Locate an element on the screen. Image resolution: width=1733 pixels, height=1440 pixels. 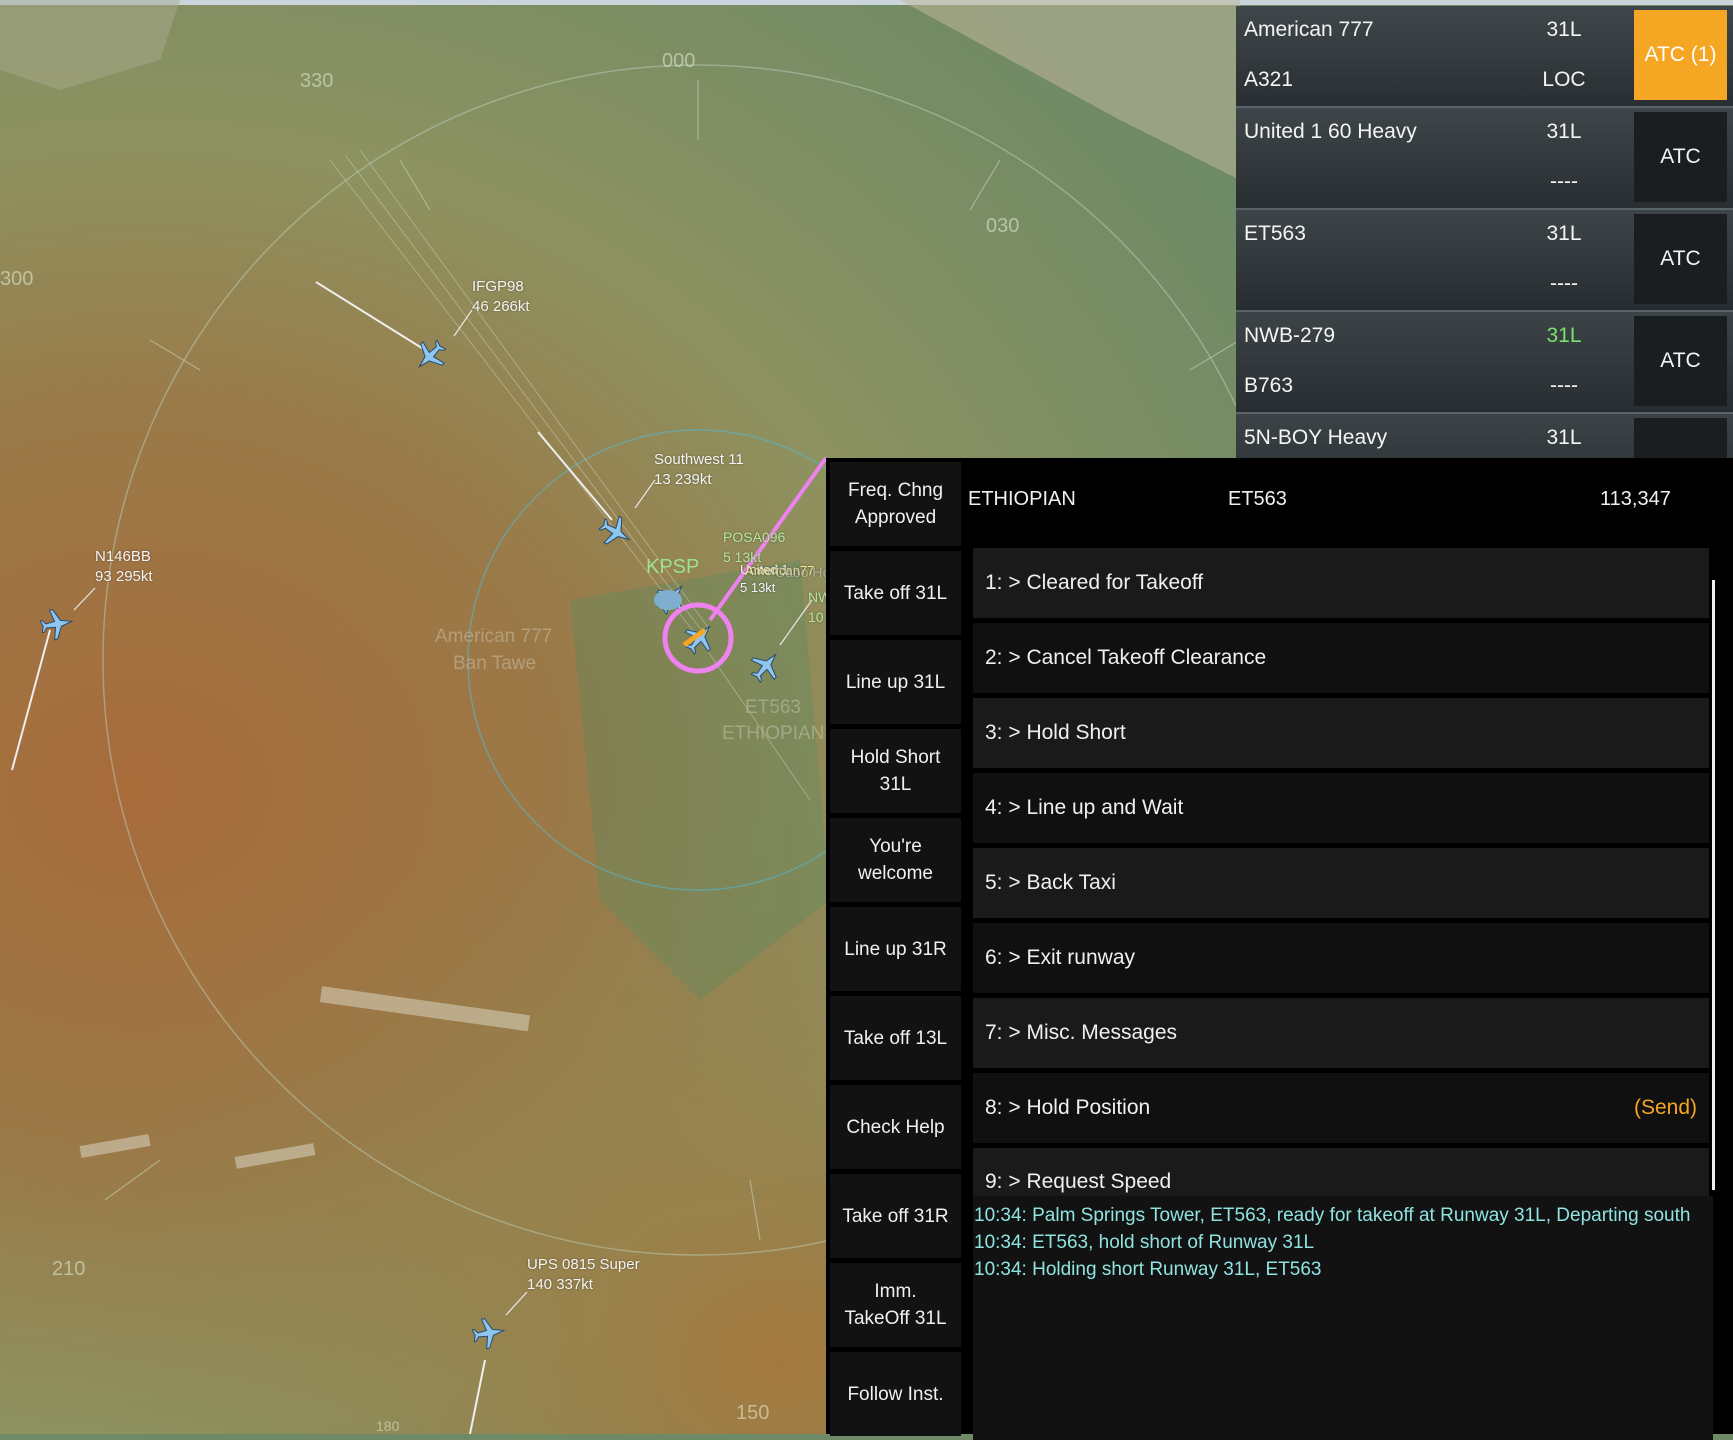
command-label: Hold Short 31L is located at coordinates (895, 771).